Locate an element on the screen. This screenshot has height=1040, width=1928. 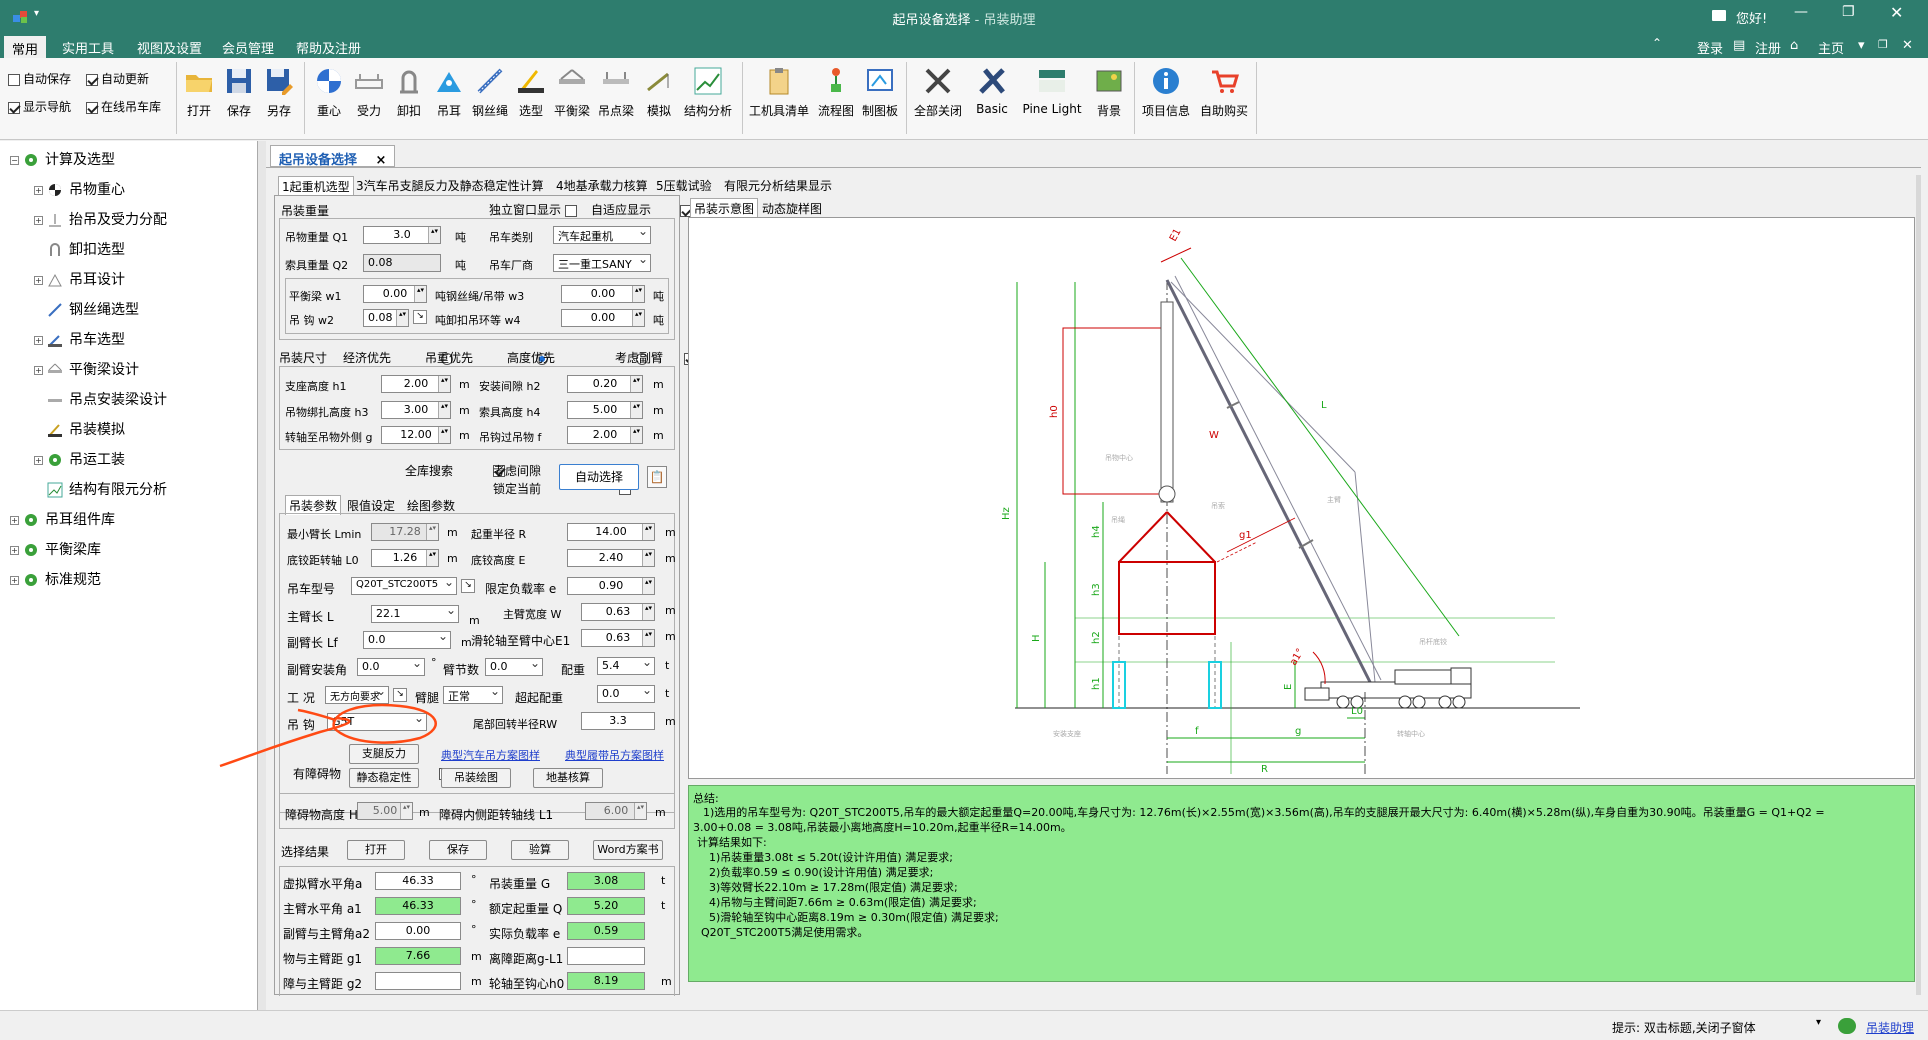
independent-window-check is located at coordinates (571, 210).